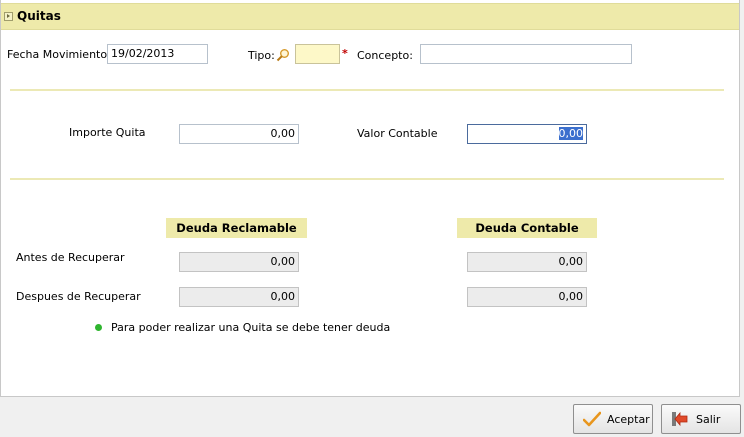 The height and width of the screenshot is (437, 744). I want to click on tipo-input, so click(317, 54).